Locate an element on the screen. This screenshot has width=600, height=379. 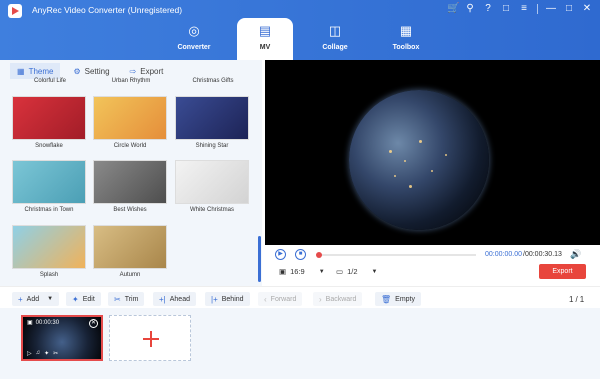
gear-icon: ⚙ is located at coordinates (77, 71).